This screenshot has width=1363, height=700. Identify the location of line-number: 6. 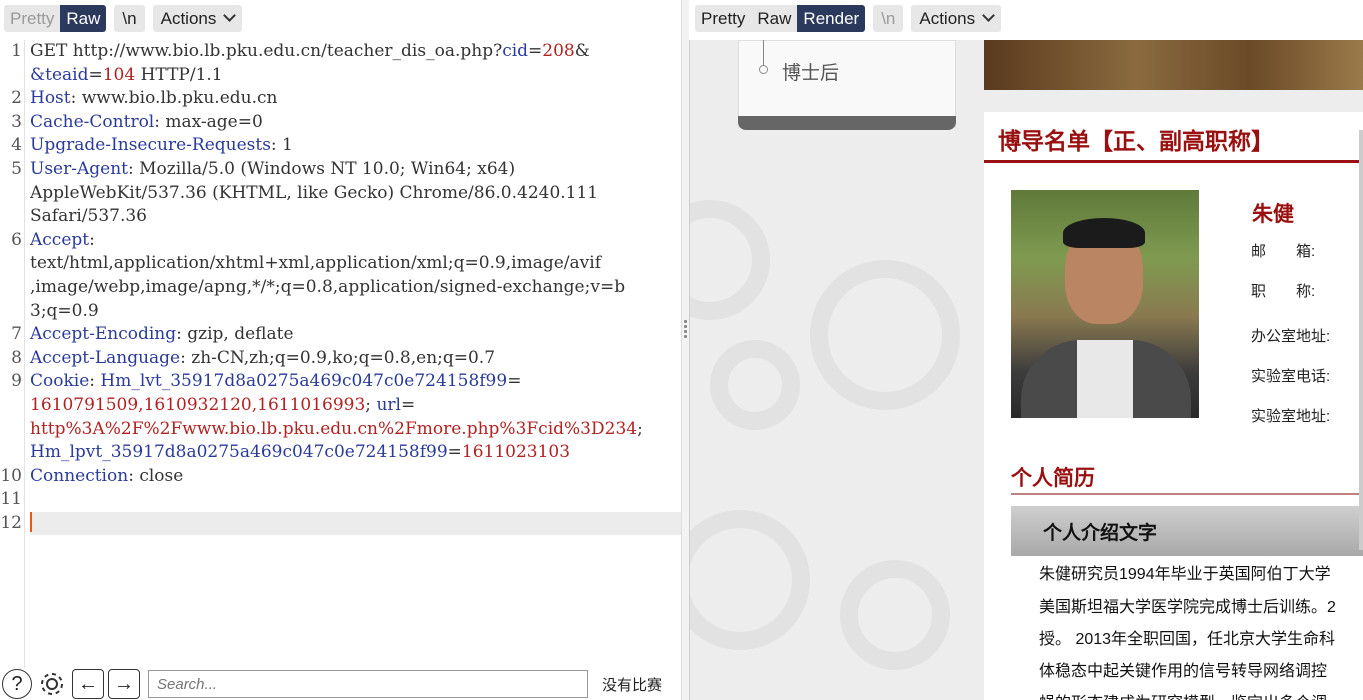
(16, 239).